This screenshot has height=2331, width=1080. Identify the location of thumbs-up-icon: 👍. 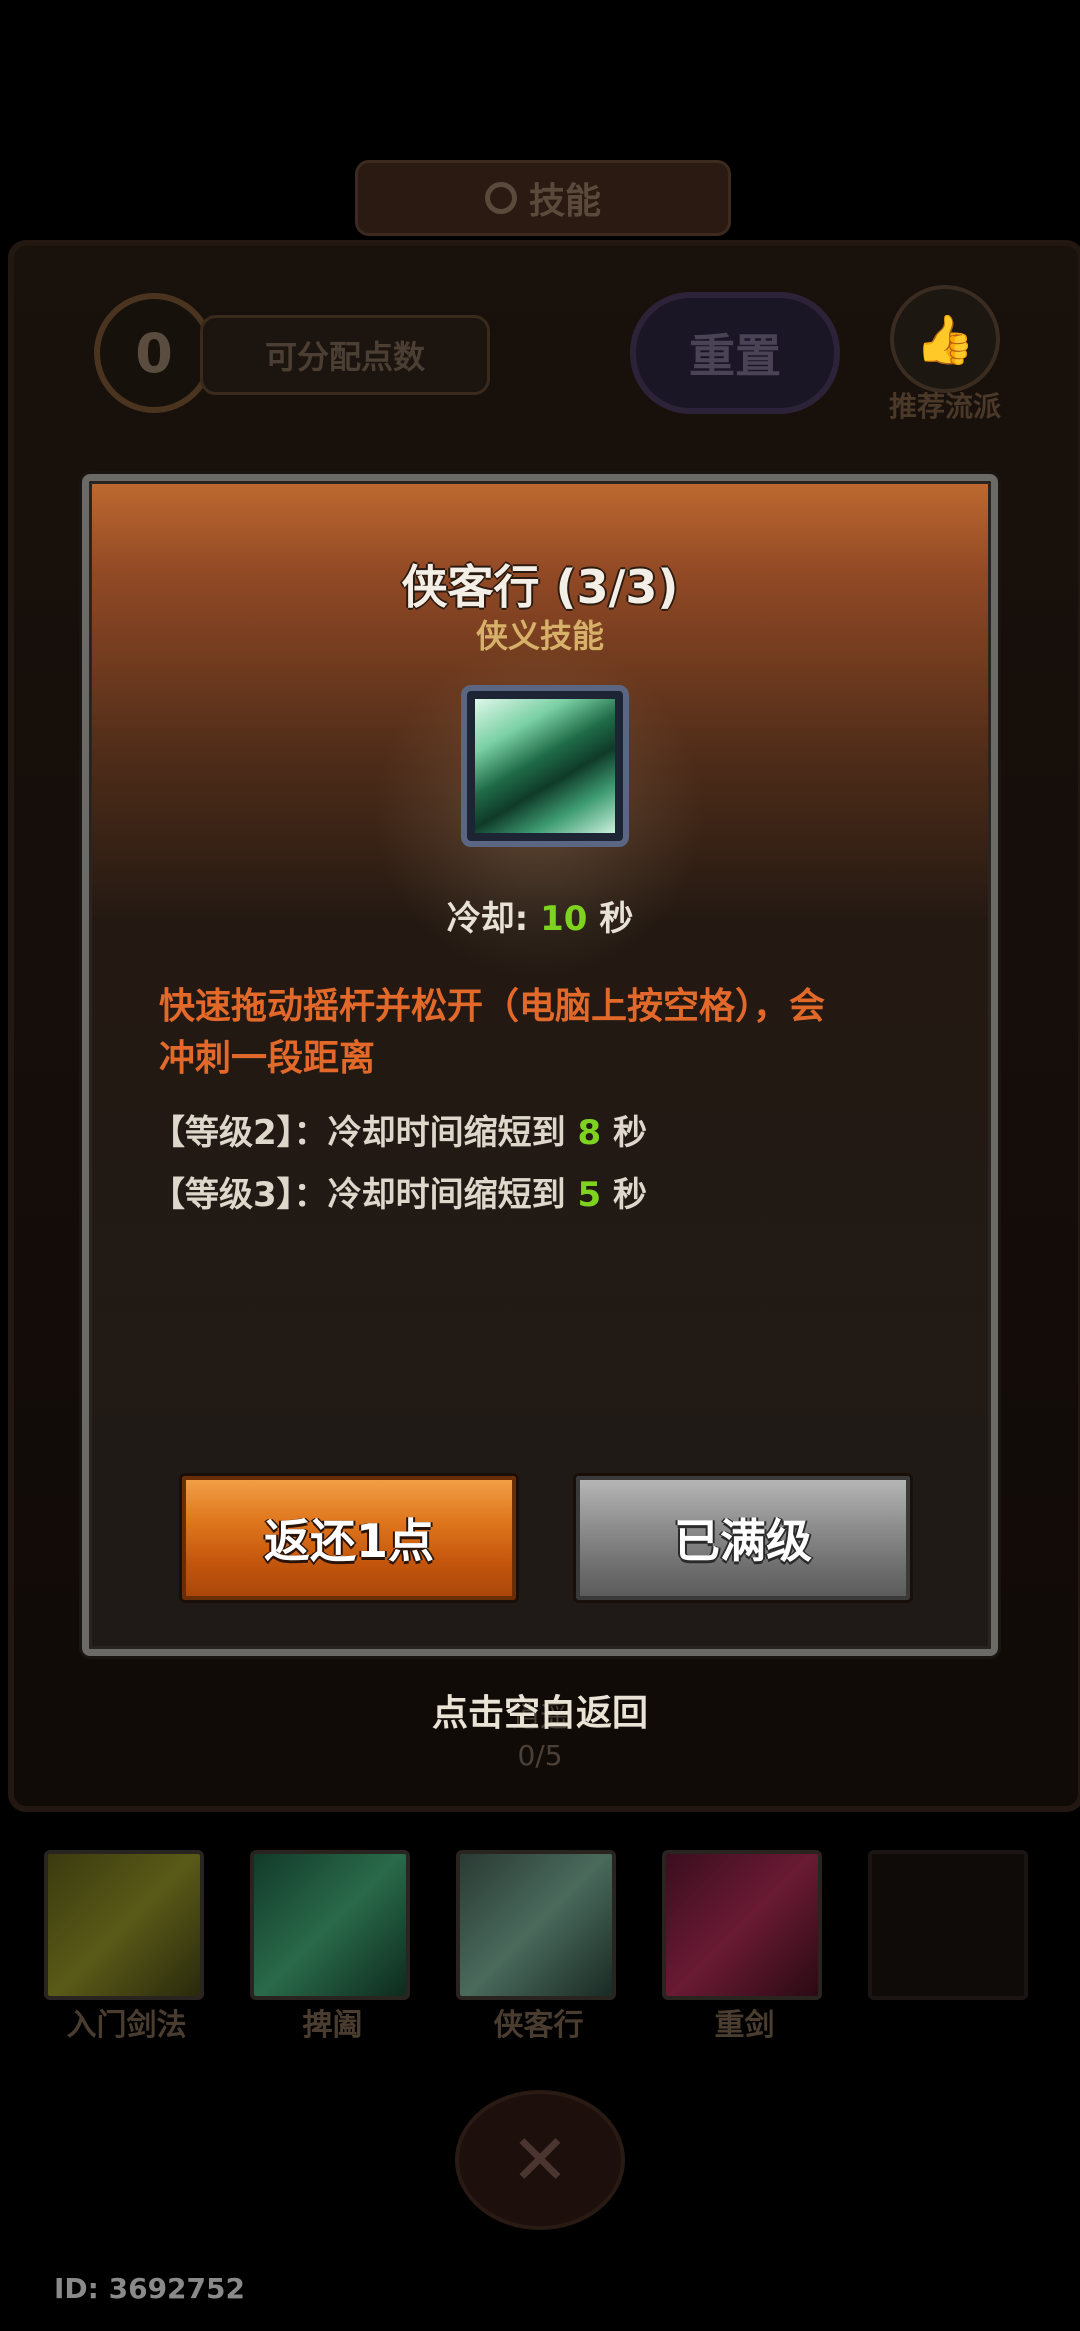
(945, 339).